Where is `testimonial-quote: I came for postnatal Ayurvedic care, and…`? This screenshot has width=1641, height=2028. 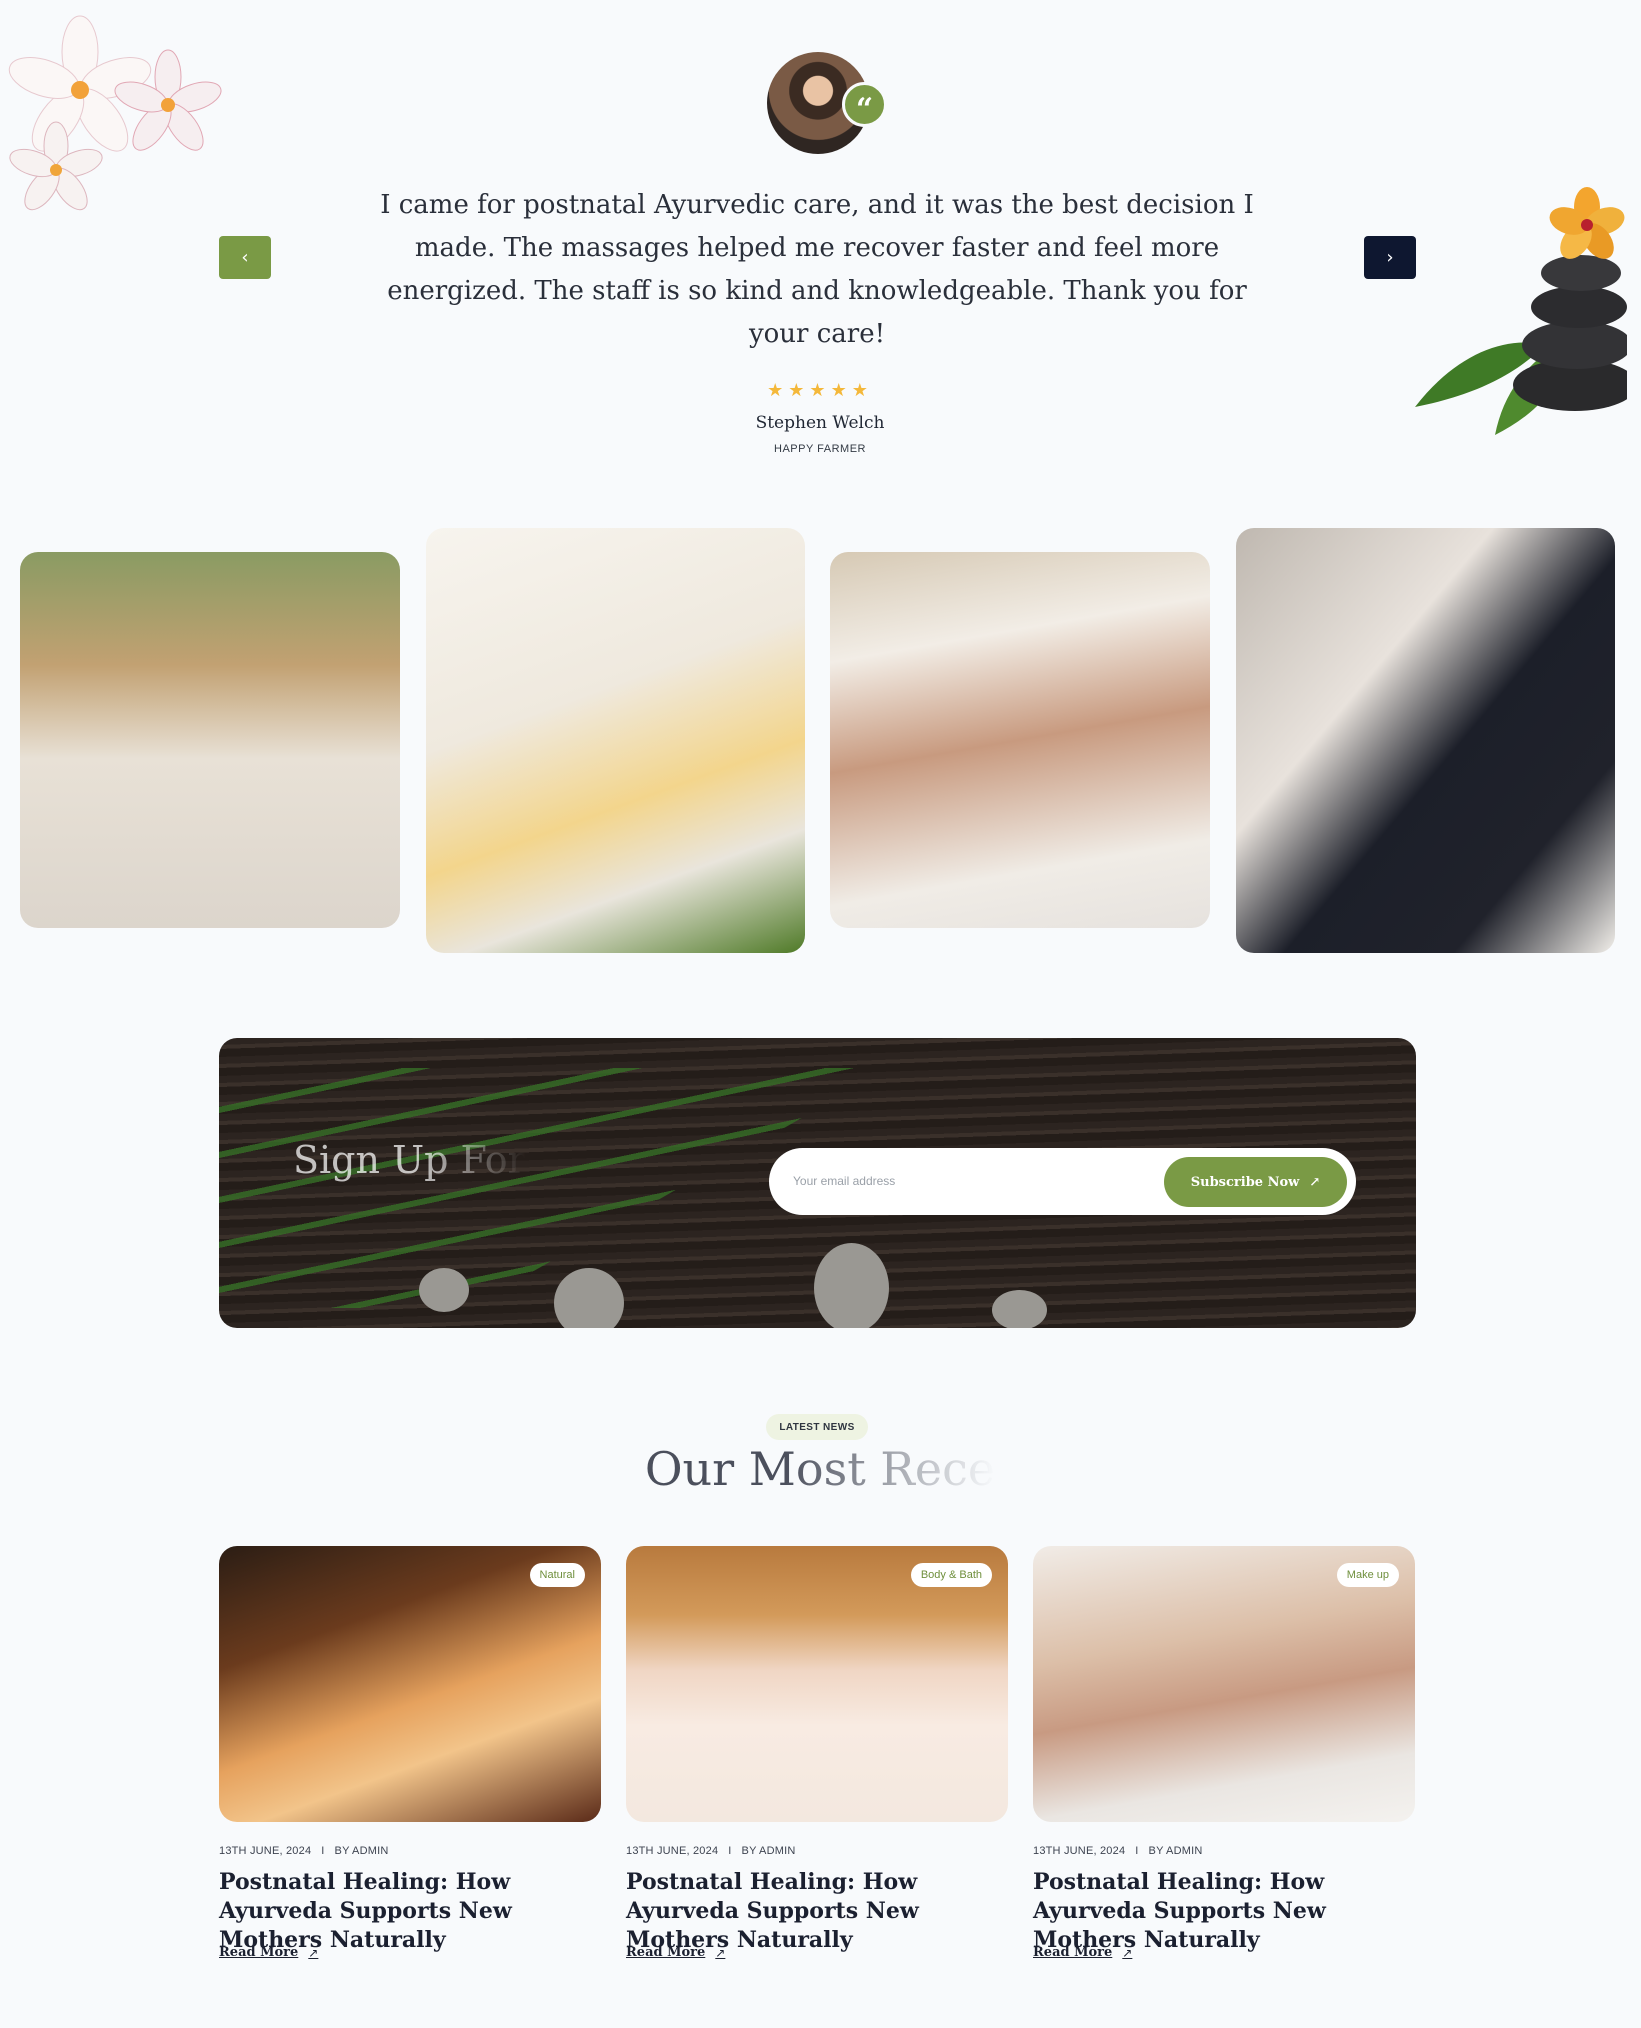
testimonial-quote: I came for postnatal Ayurvedic care, and… is located at coordinates (817, 269).